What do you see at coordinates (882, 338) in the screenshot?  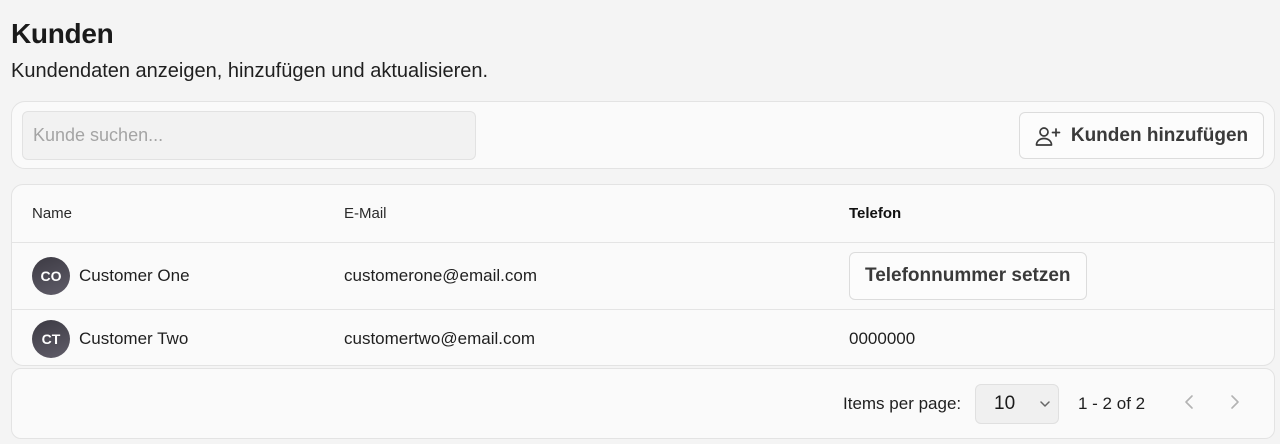 I see `phone-cell: 0000000` at bounding box center [882, 338].